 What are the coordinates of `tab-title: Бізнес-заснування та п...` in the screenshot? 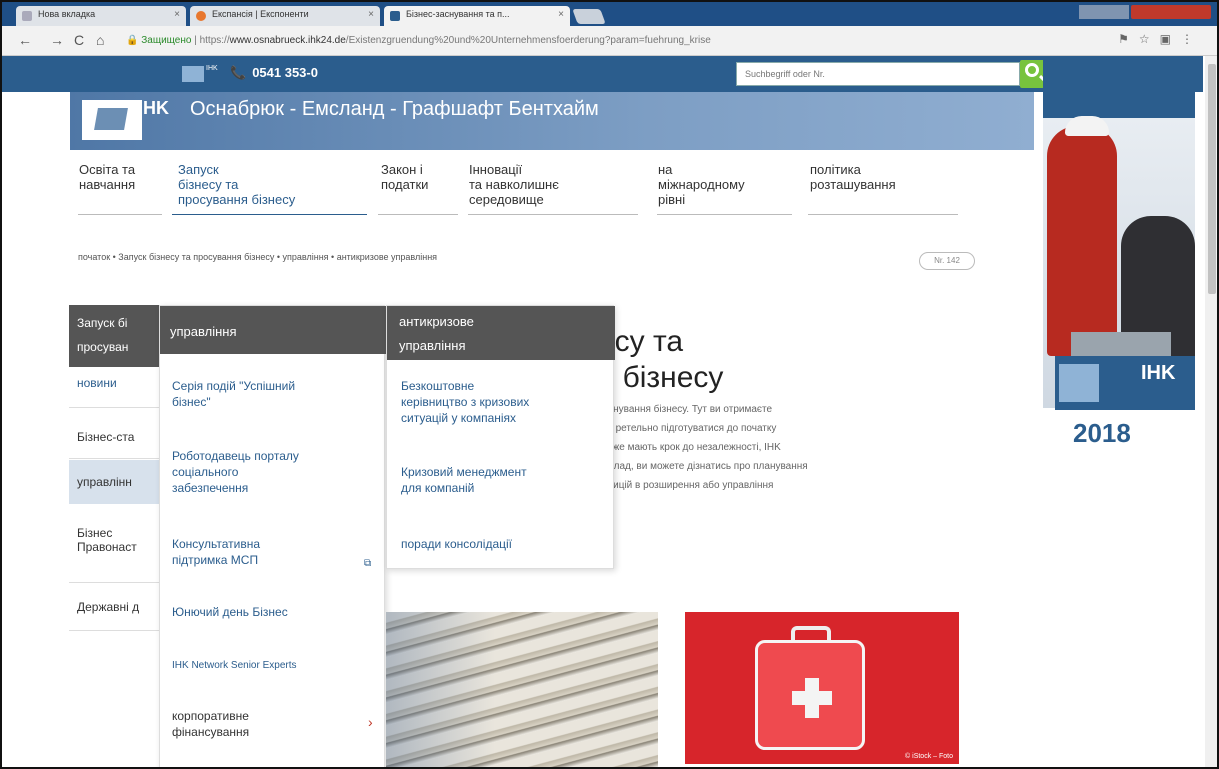 It's located at (458, 14).